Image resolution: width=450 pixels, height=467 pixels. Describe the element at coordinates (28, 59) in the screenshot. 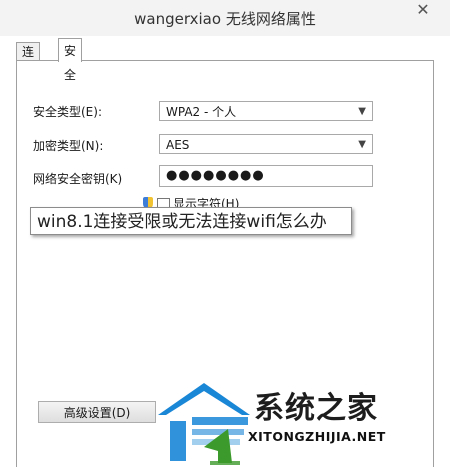

I see `tab-connection: 连接` at that location.